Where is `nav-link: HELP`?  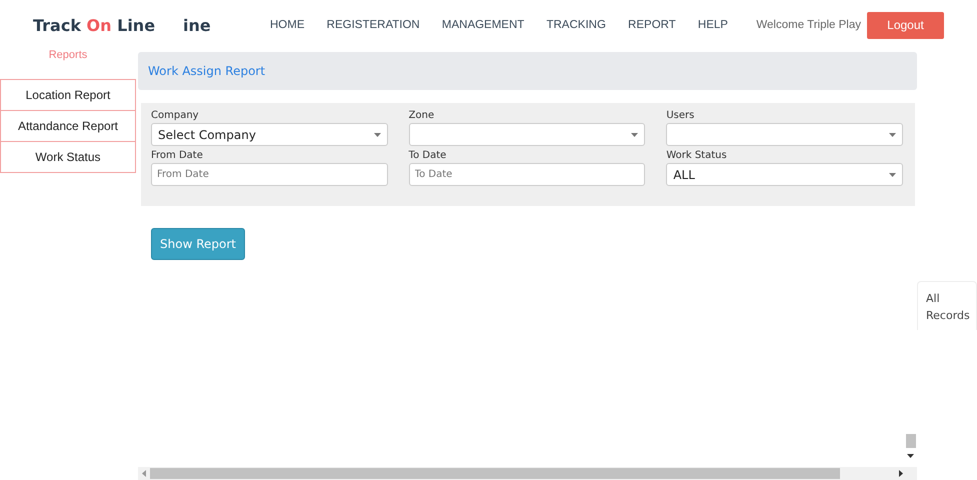
nav-link: HELP is located at coordinates (713, 25).